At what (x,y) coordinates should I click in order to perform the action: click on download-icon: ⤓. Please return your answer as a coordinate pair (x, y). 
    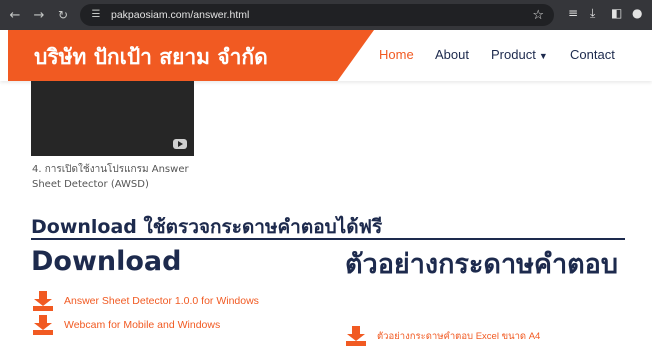
    Looking at the image, I should click on (592, 13).